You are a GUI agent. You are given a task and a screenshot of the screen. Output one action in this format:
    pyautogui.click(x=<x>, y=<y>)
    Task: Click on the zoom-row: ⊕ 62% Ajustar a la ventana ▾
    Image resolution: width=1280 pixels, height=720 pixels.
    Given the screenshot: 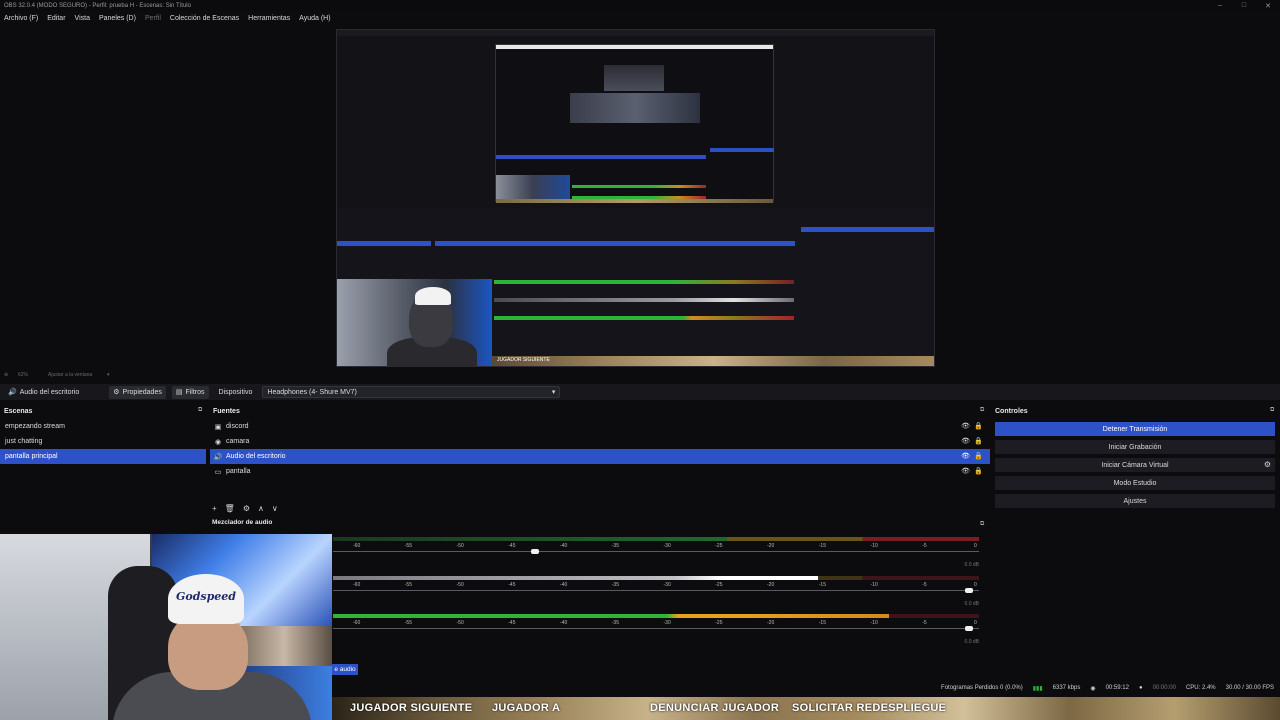 What is the action you would take?
    pyautogui.click(x=640, y=375)
    